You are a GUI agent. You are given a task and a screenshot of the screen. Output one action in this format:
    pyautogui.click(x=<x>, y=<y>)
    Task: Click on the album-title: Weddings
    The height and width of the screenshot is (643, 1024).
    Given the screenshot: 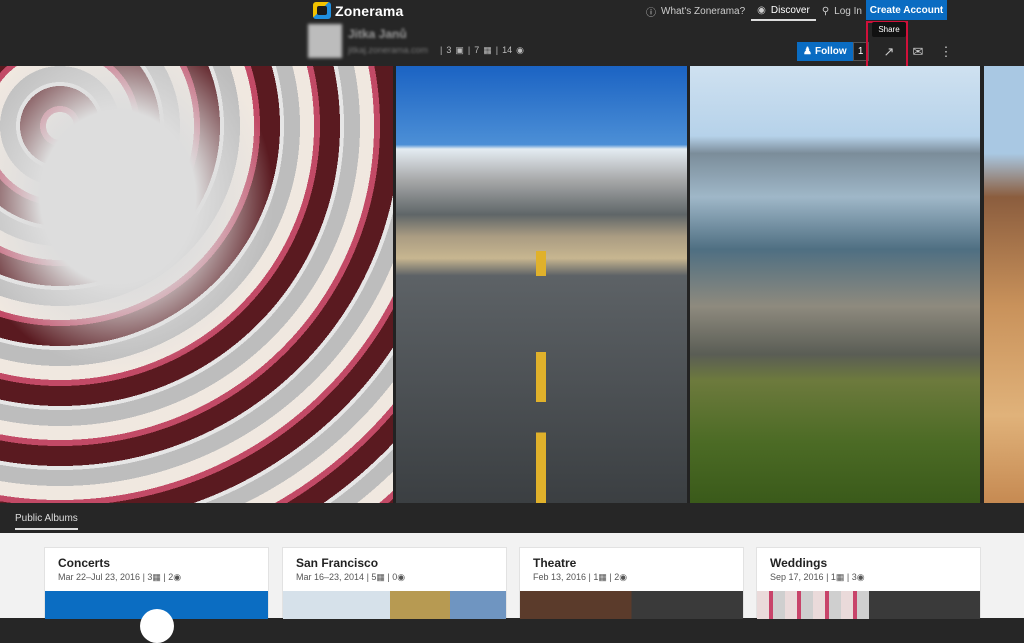 What is the action you would take?
    pyautogui.click(x=799, y=563)
    